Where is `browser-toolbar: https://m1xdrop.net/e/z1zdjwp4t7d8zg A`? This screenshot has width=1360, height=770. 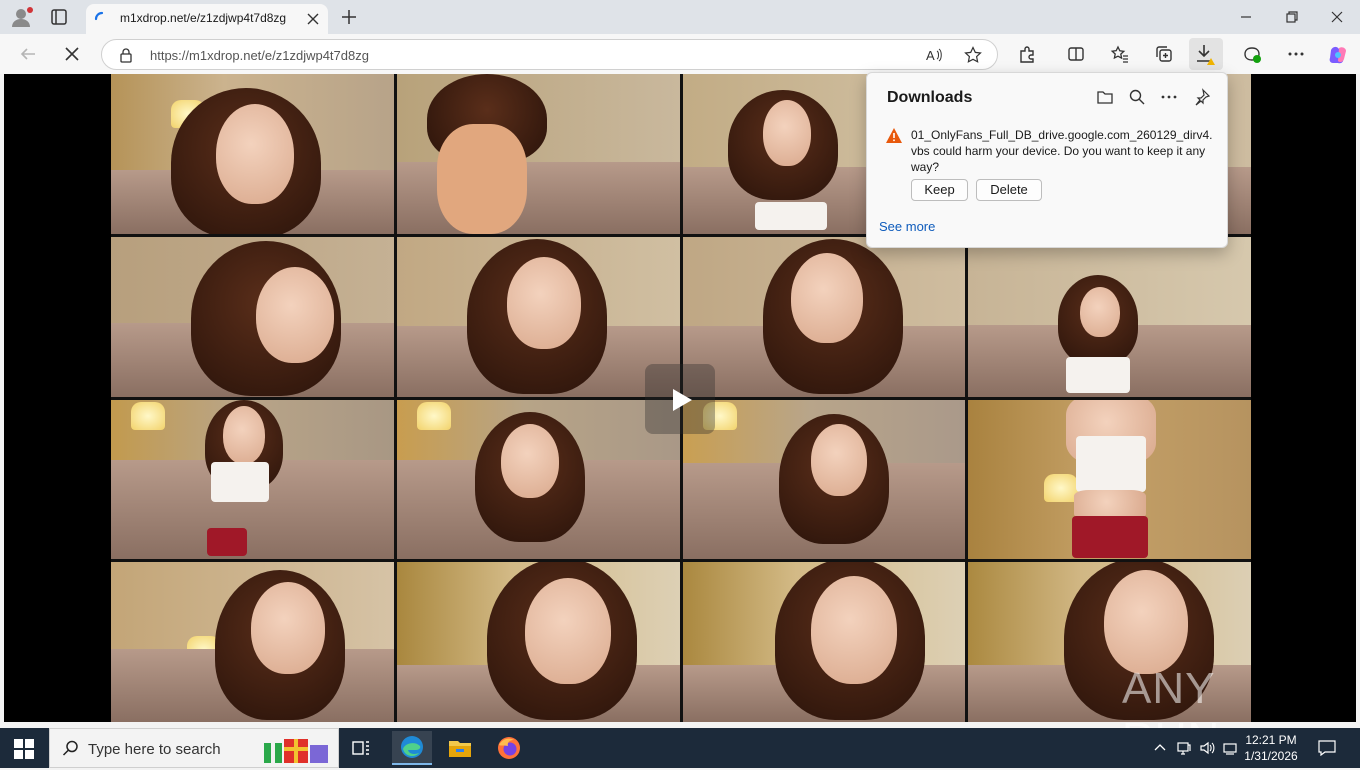 browser-toolbar: https://m1xdrop.net/e/z1zdjwp4t7d8zg A is located at coordinates (680, 54).